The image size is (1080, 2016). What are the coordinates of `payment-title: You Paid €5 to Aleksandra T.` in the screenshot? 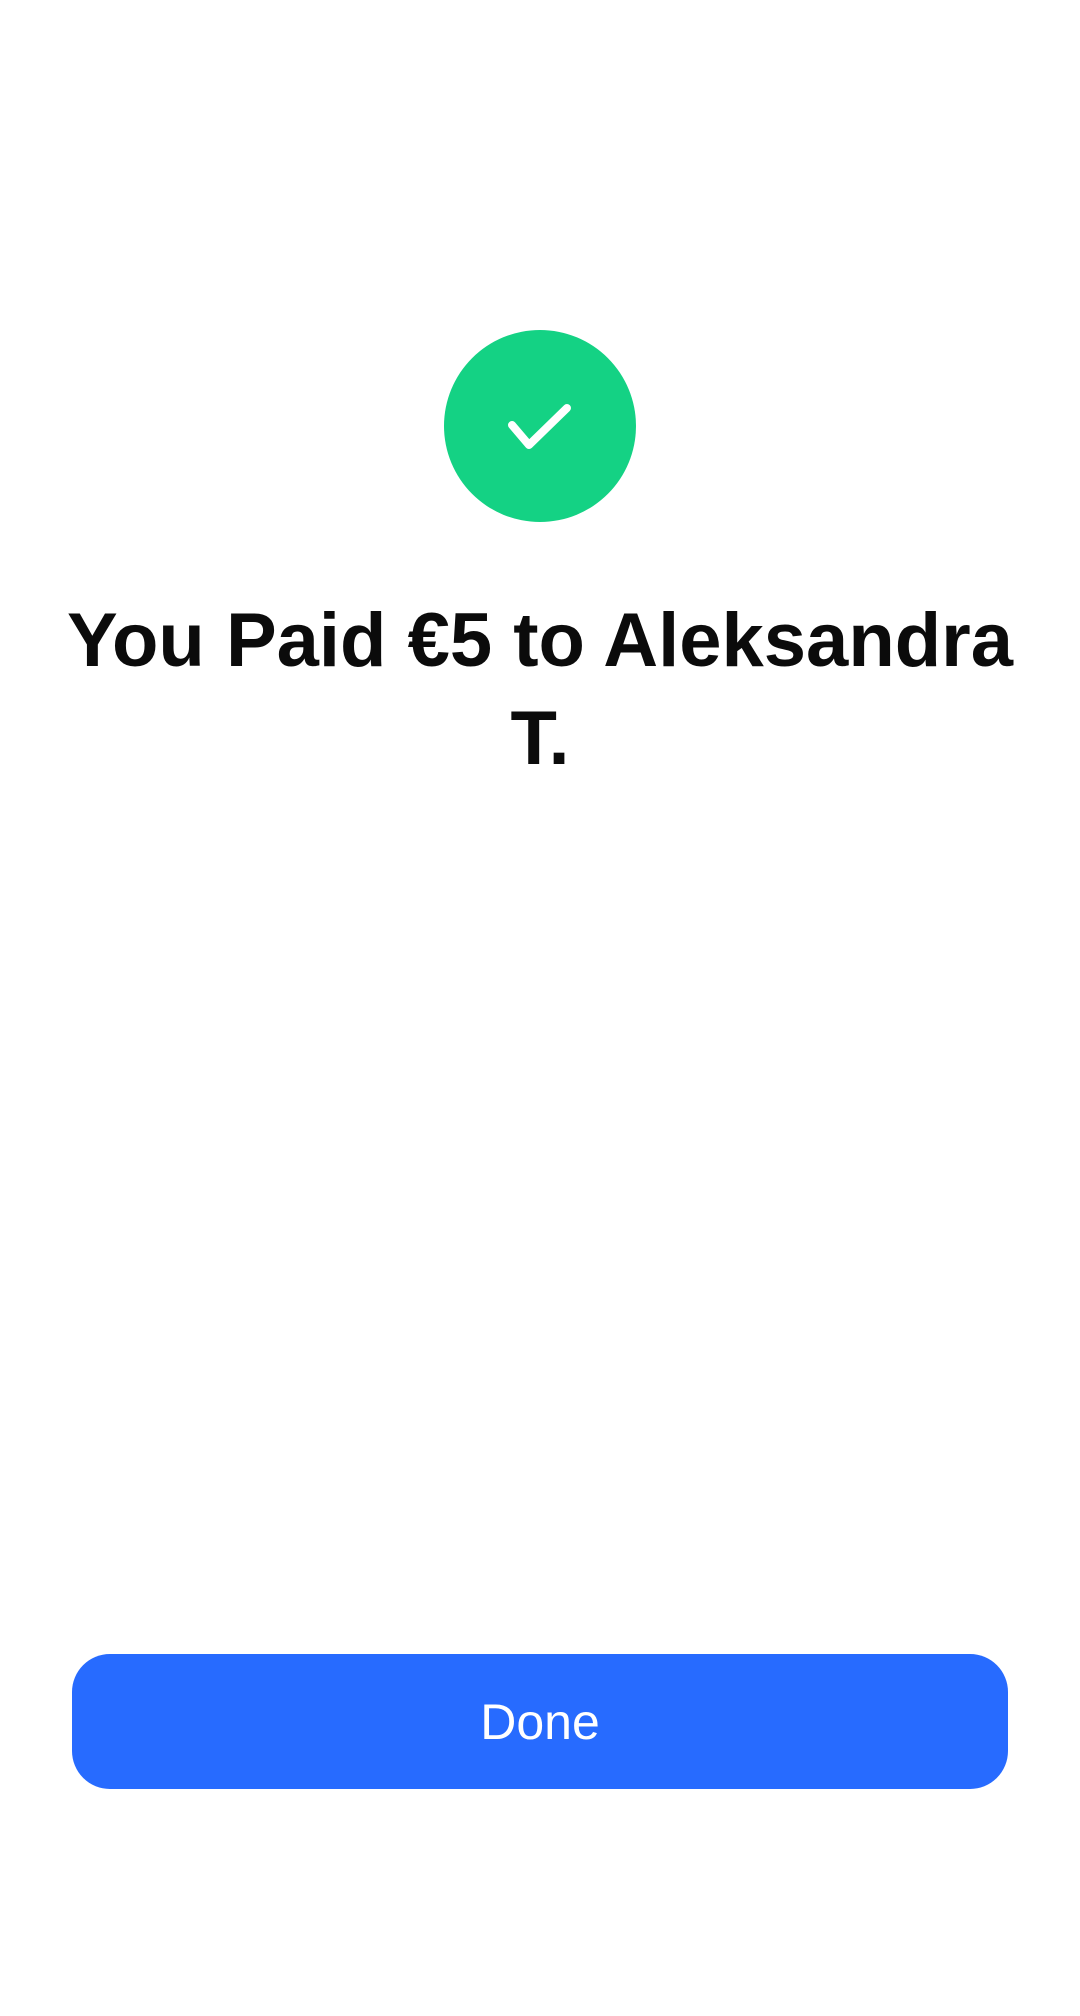 It's located at (540, 689).